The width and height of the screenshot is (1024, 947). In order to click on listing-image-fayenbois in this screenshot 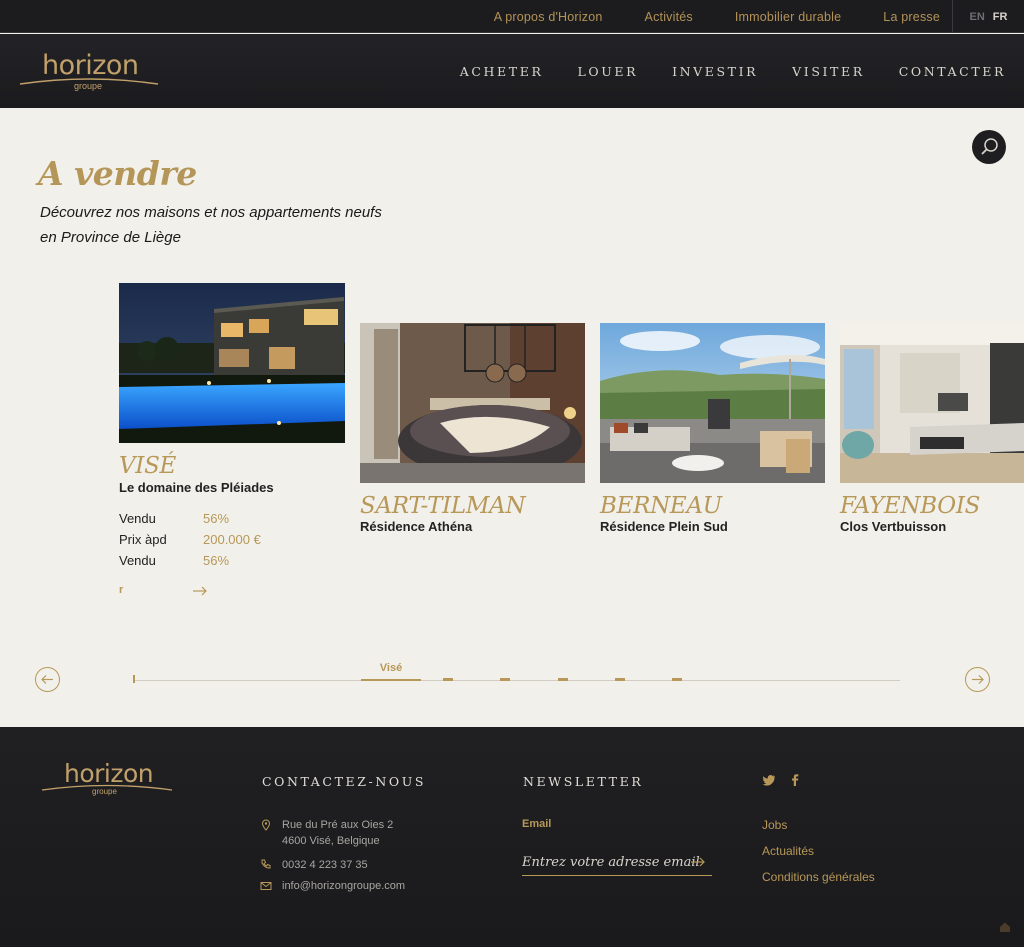, I will do `click(932, 403)`.